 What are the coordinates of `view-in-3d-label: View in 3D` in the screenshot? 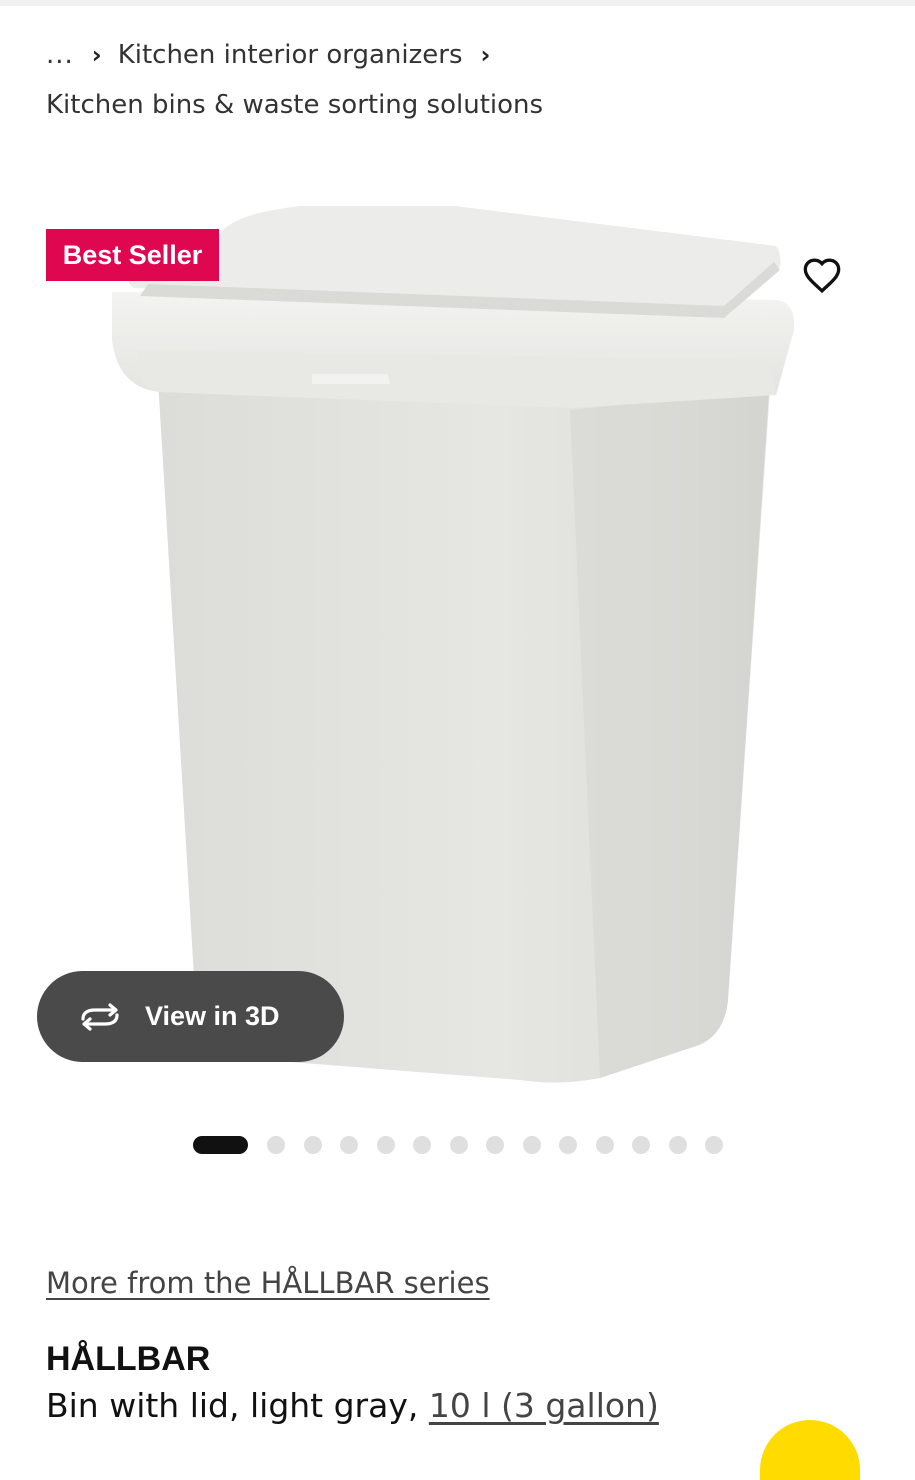 It's located at (212, 1016).